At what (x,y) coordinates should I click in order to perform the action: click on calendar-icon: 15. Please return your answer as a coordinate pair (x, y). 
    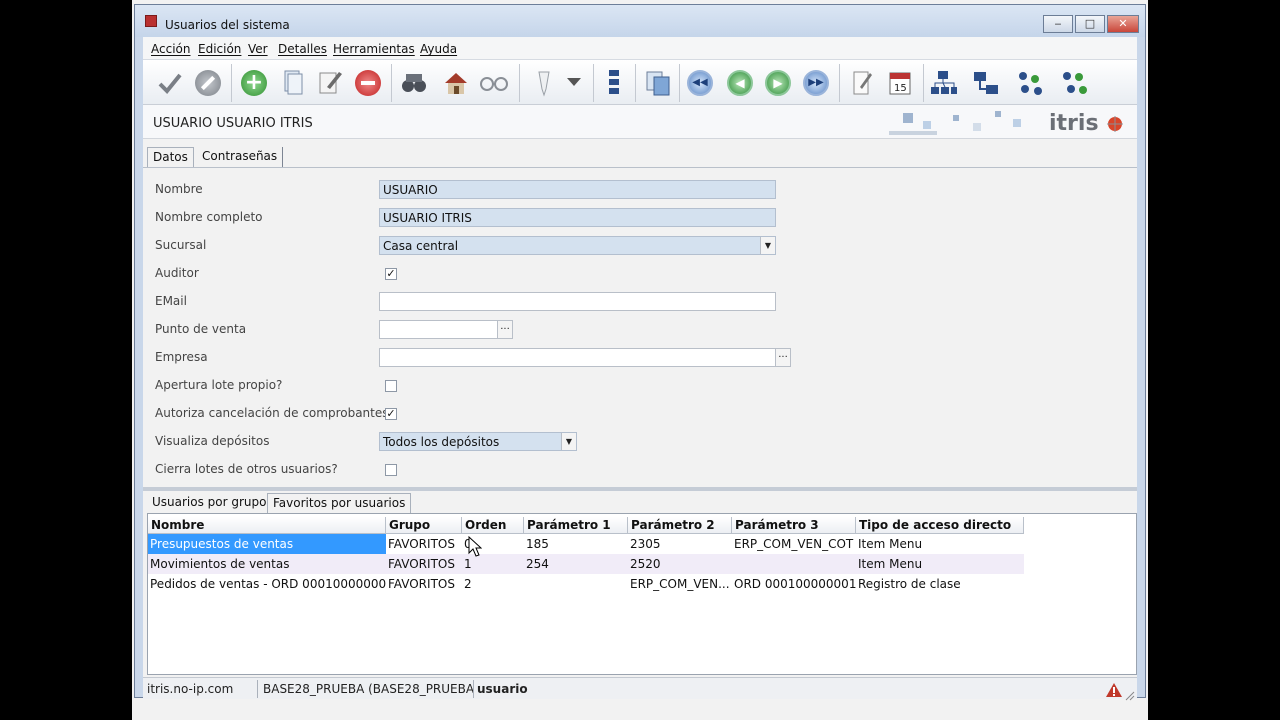
    Looking at the image, I should click on (900, 83).